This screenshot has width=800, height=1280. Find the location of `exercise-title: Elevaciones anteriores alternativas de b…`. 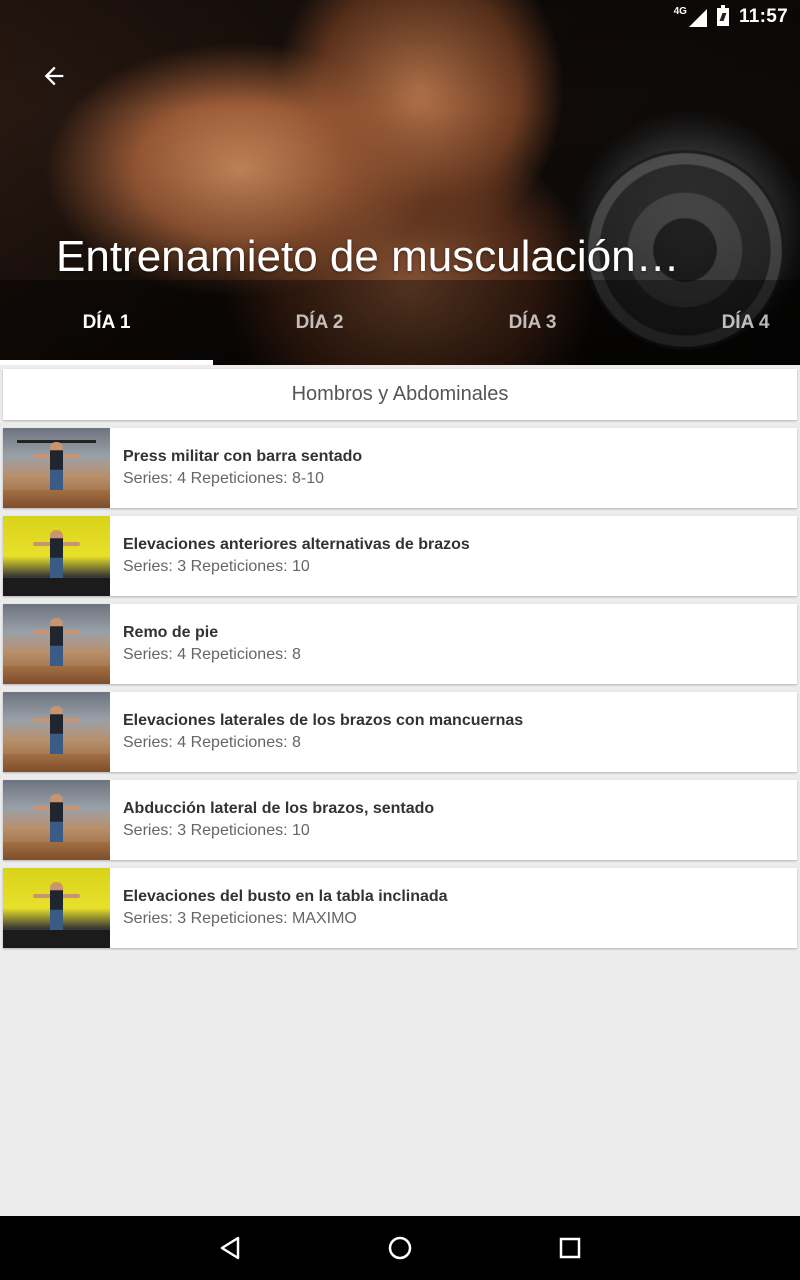

exercise-title: Elevaciones anteriores alternativas de b… is located at coordinates (296, 544).